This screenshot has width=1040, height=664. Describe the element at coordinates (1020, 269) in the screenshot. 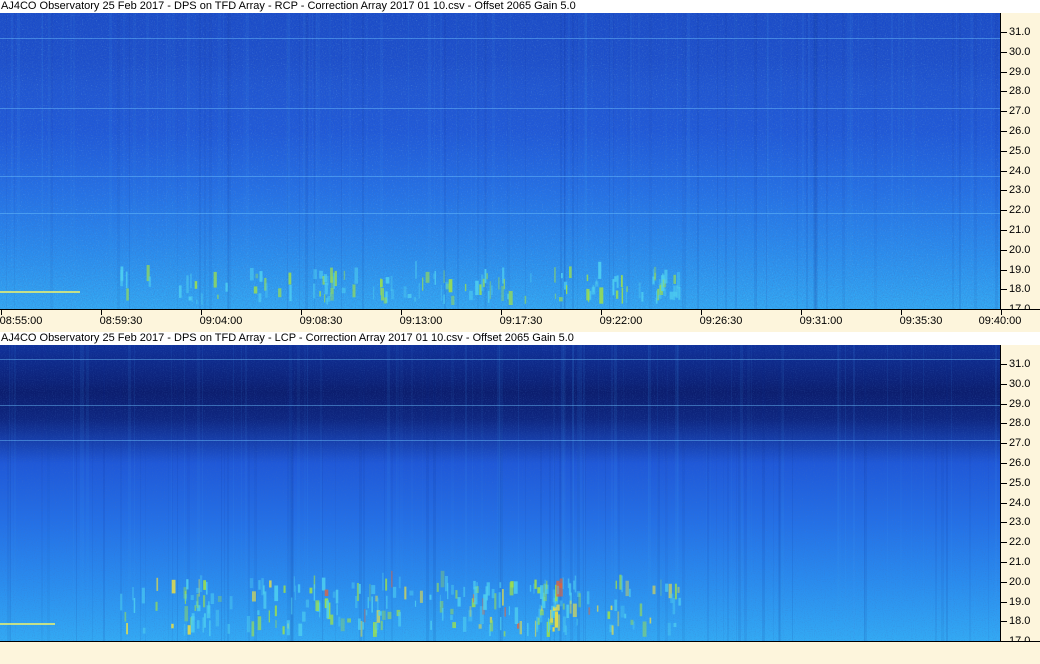

I see `frequency-tick-label: 19.0` at that location.